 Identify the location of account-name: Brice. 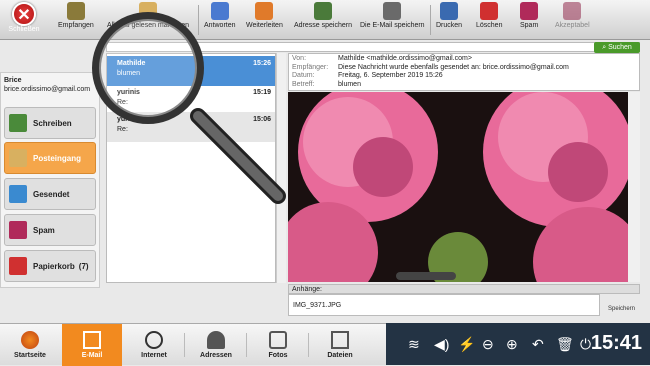
(13, 80).